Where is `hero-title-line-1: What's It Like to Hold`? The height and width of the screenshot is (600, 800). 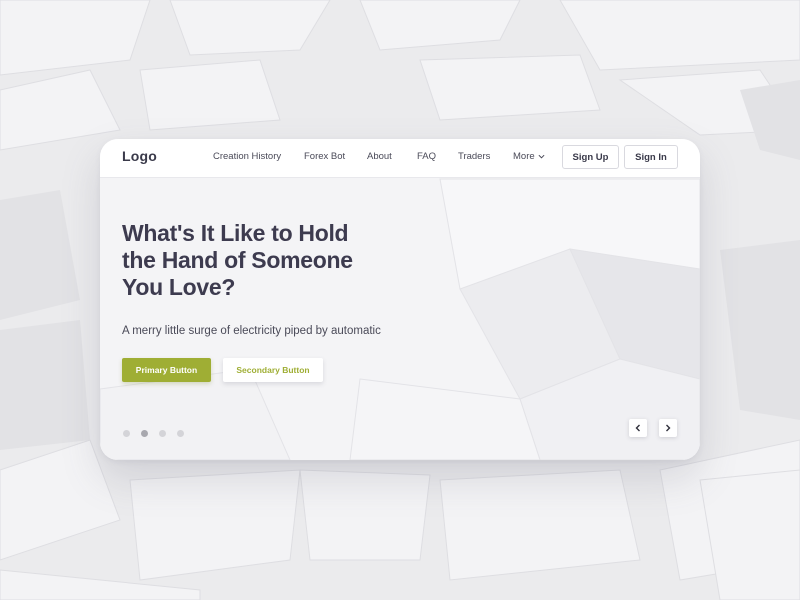 hero-title-line-1: What's It Like to Hold is located at coordinates (235, 233).